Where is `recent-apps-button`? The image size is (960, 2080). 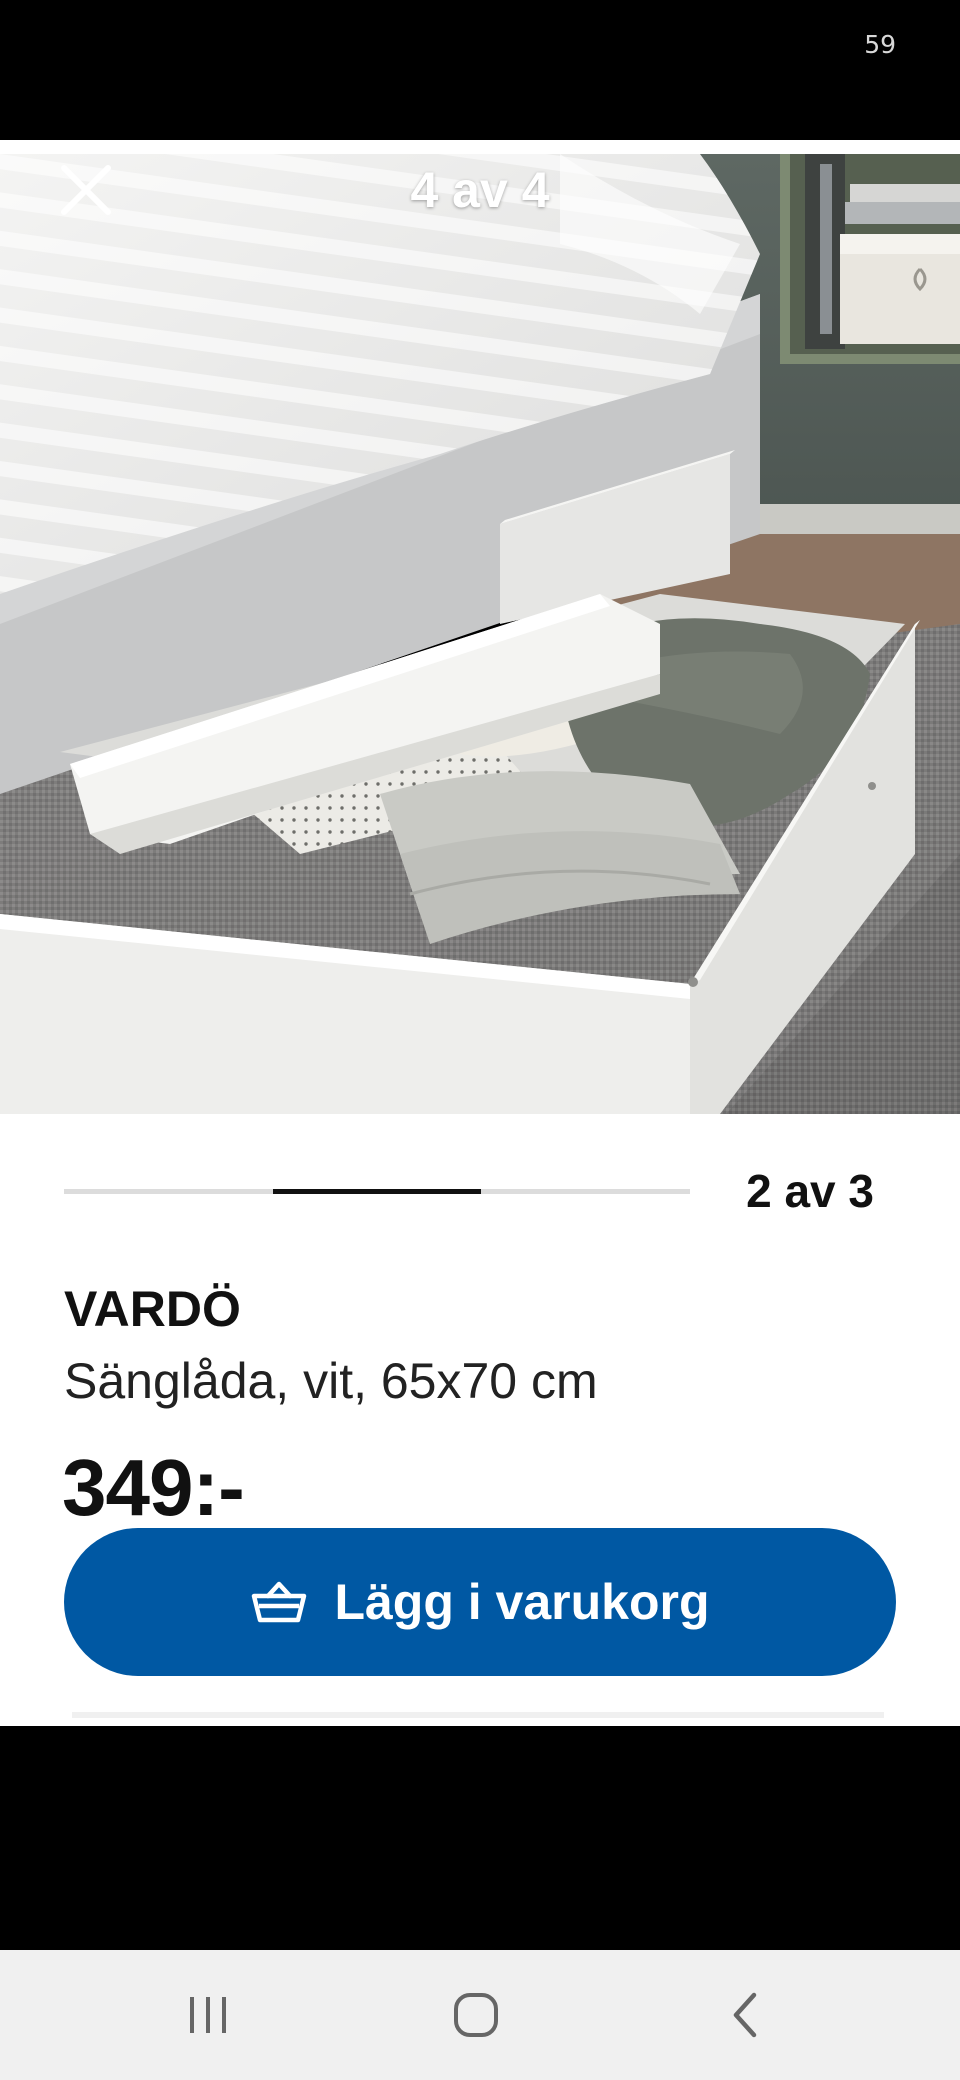 recent-apps-button is located at coordinates (208, 2015).